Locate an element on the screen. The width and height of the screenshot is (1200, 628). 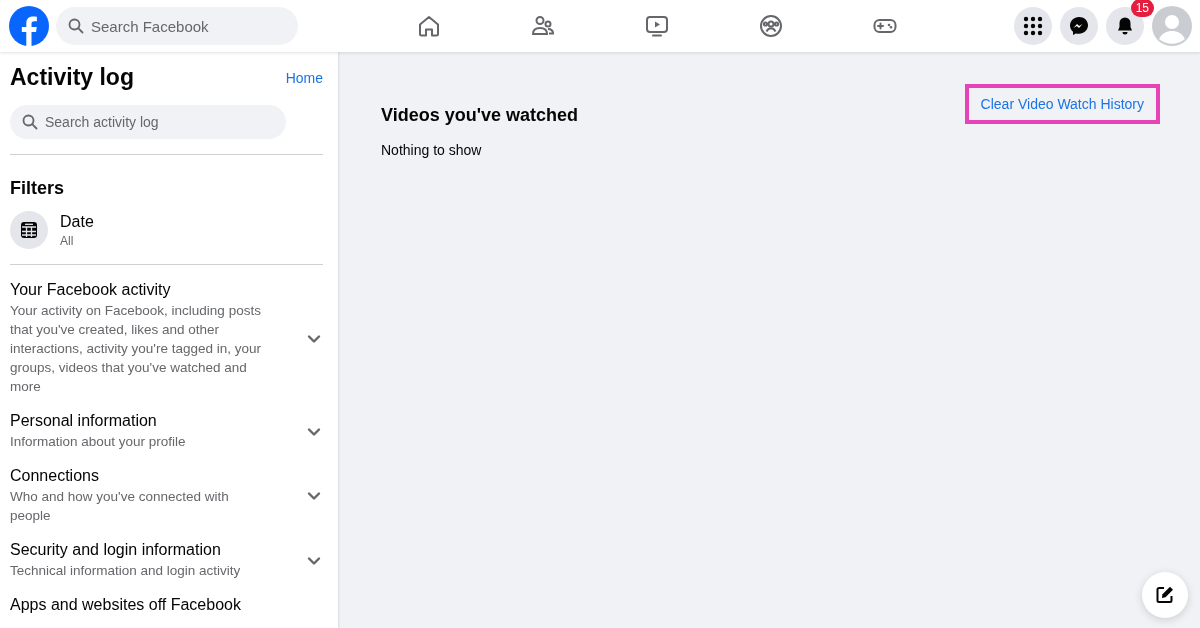
category-description: Technical information and login activity is located at coordinates (126, 571).